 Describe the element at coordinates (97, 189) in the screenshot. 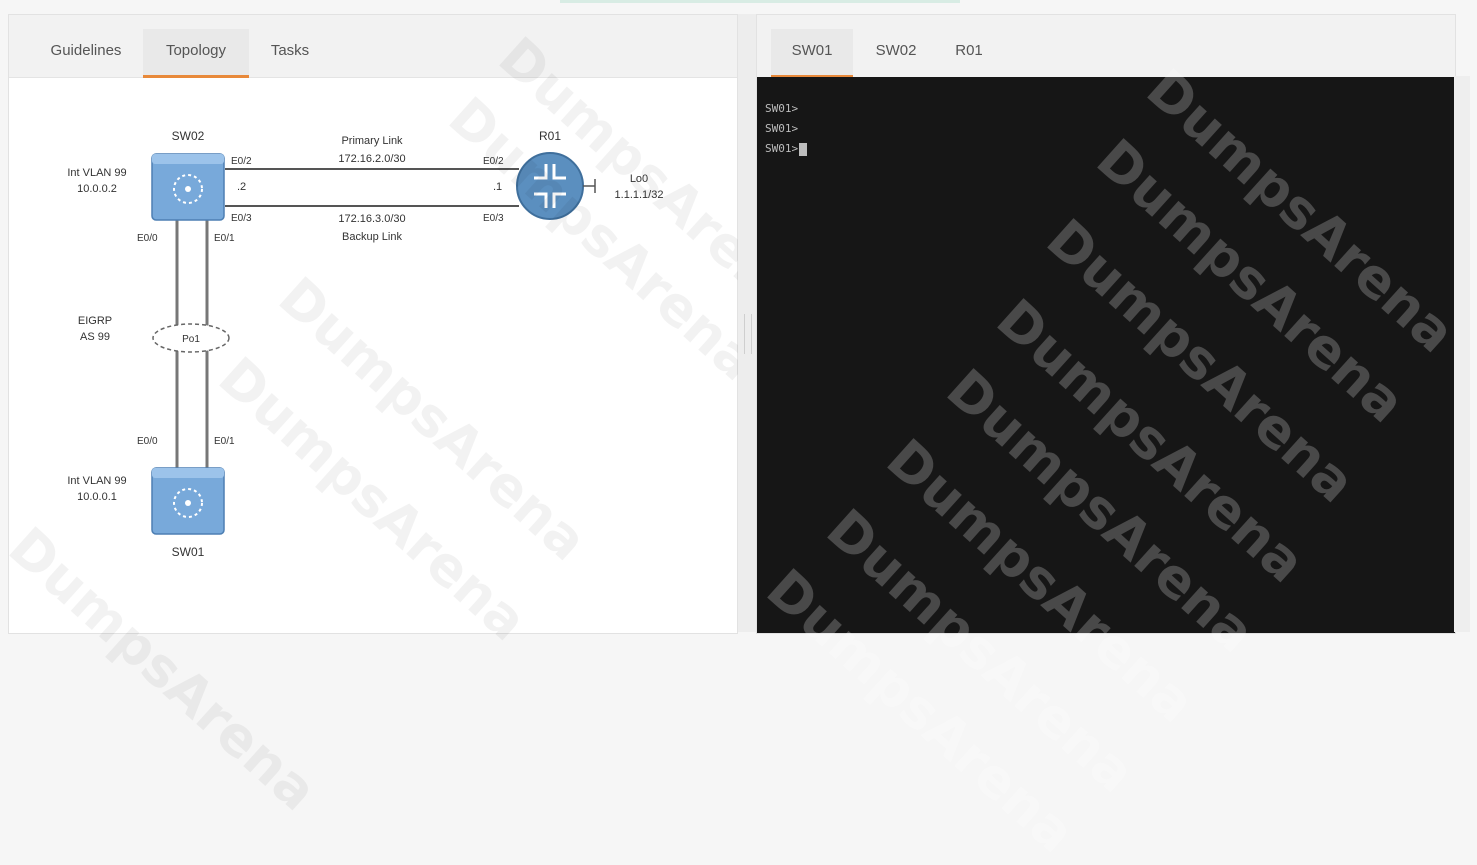

I see `sw02-ip-label: 10.0.0.2` at that location.